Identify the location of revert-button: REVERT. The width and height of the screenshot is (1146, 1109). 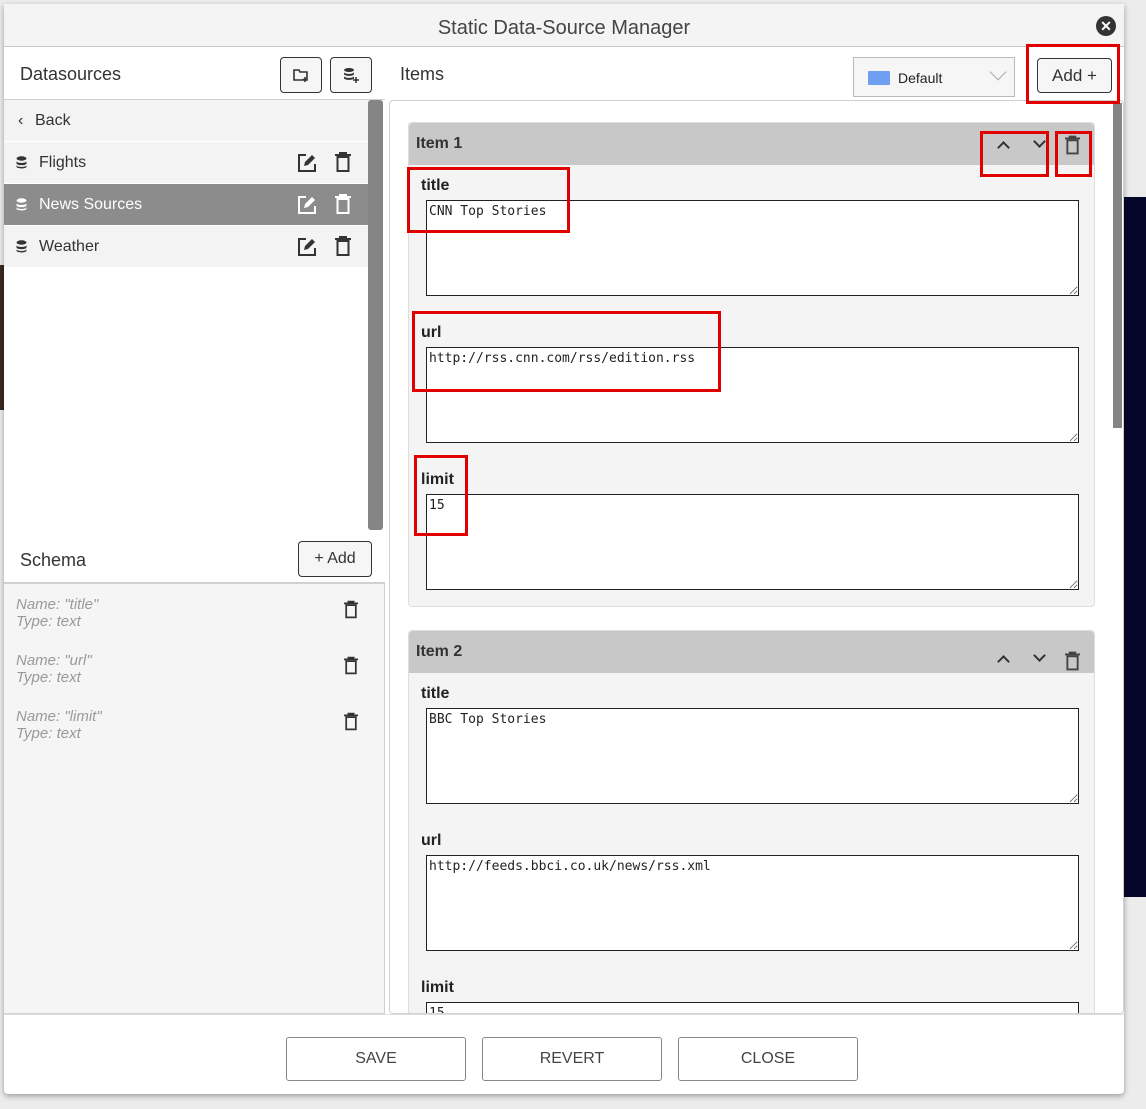
(572, 1059).